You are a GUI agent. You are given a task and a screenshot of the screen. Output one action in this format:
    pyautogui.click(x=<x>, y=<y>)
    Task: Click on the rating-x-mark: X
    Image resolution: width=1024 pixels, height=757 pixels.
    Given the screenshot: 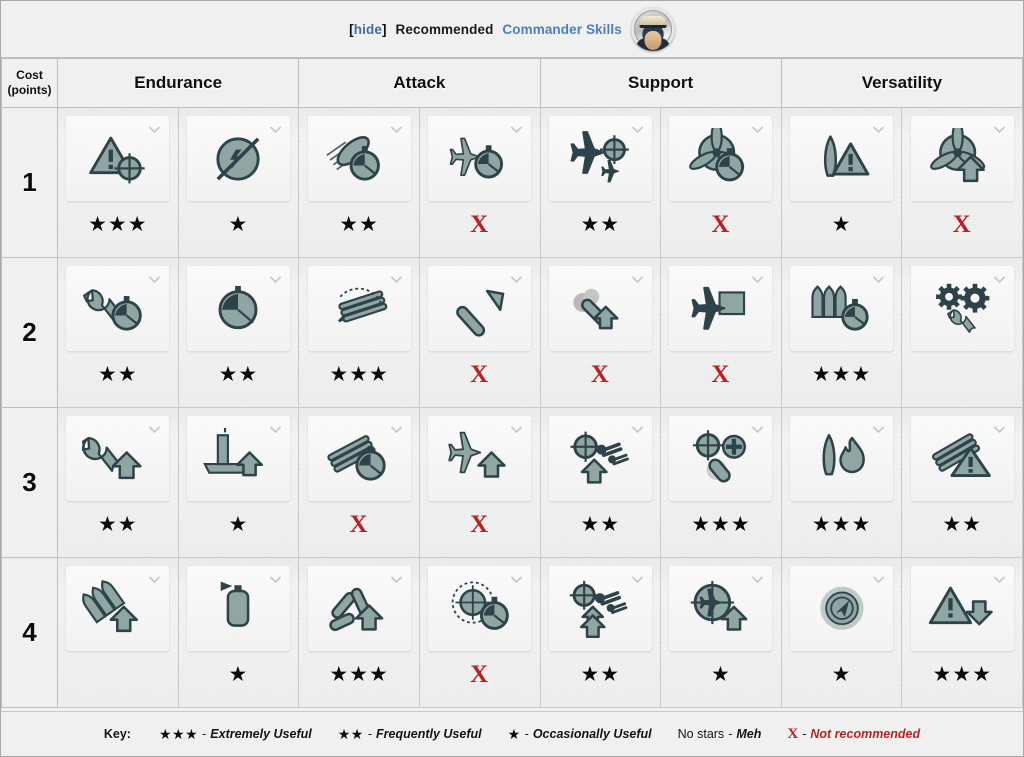 What is the action you would take?
    pyautogui.click(x=721, y=224)
    